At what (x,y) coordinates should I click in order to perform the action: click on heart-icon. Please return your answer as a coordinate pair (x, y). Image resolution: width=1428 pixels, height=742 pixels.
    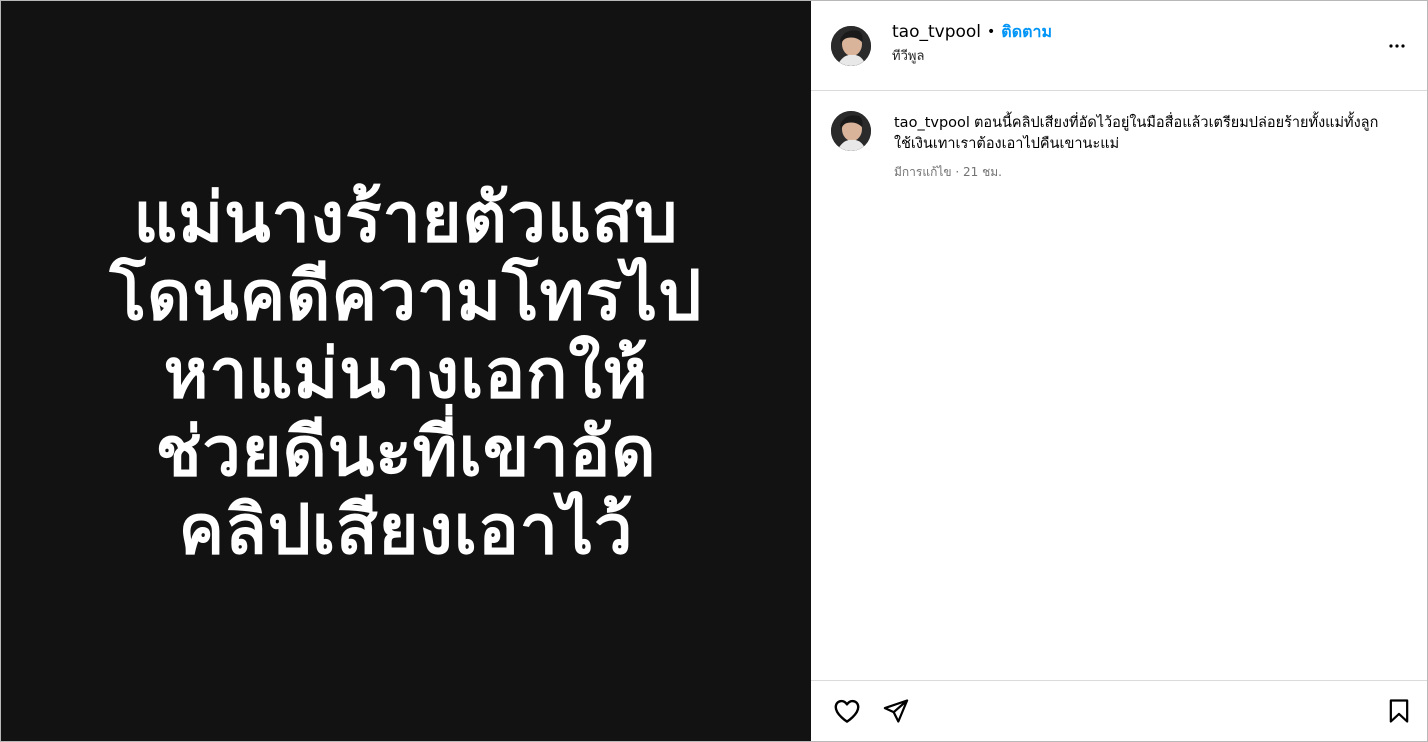
    Looking at the image, I should click on (847, 711).